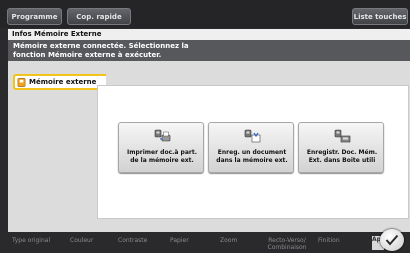 Image resolution: width=410 pixels, height=253 pixels. Describe the element at coordinates (342, 136) in the screenshot. I see `save-to-user-box-icon` at that location.